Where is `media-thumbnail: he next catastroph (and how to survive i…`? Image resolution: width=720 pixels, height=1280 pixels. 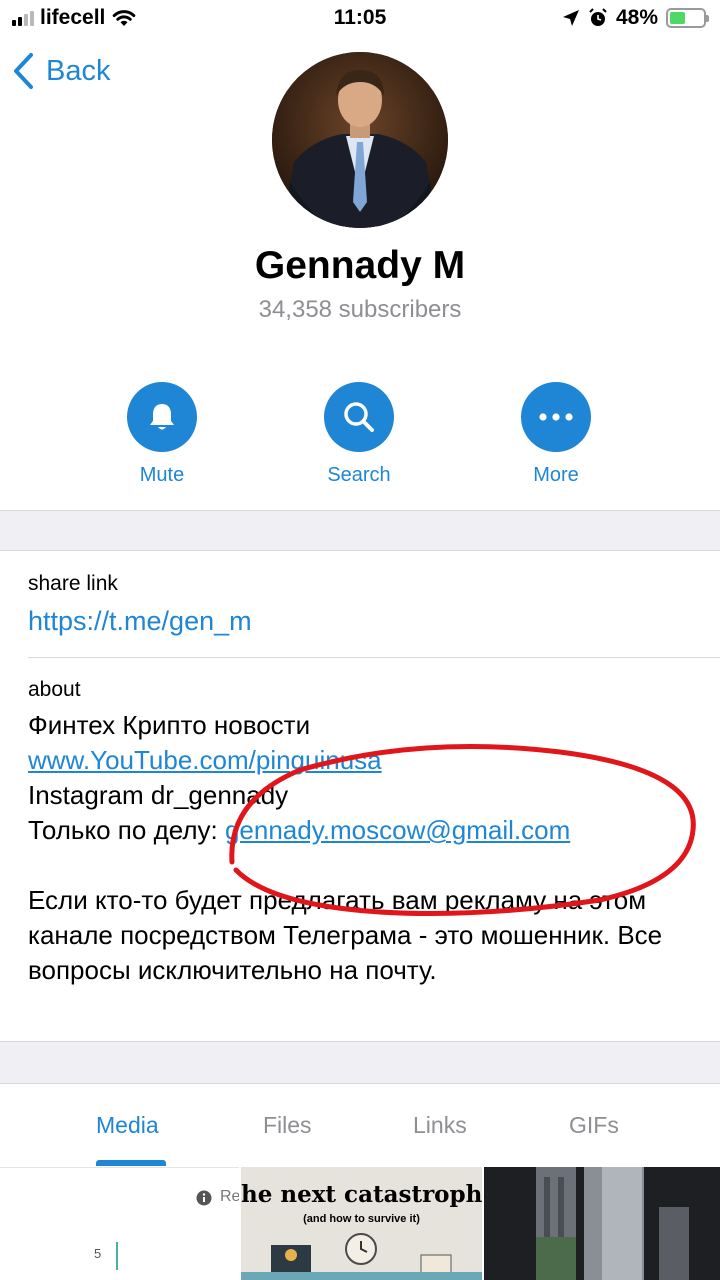 media-thumbnail: he next catastroph (and how to survive i… is located at coordinates (361, 1223).